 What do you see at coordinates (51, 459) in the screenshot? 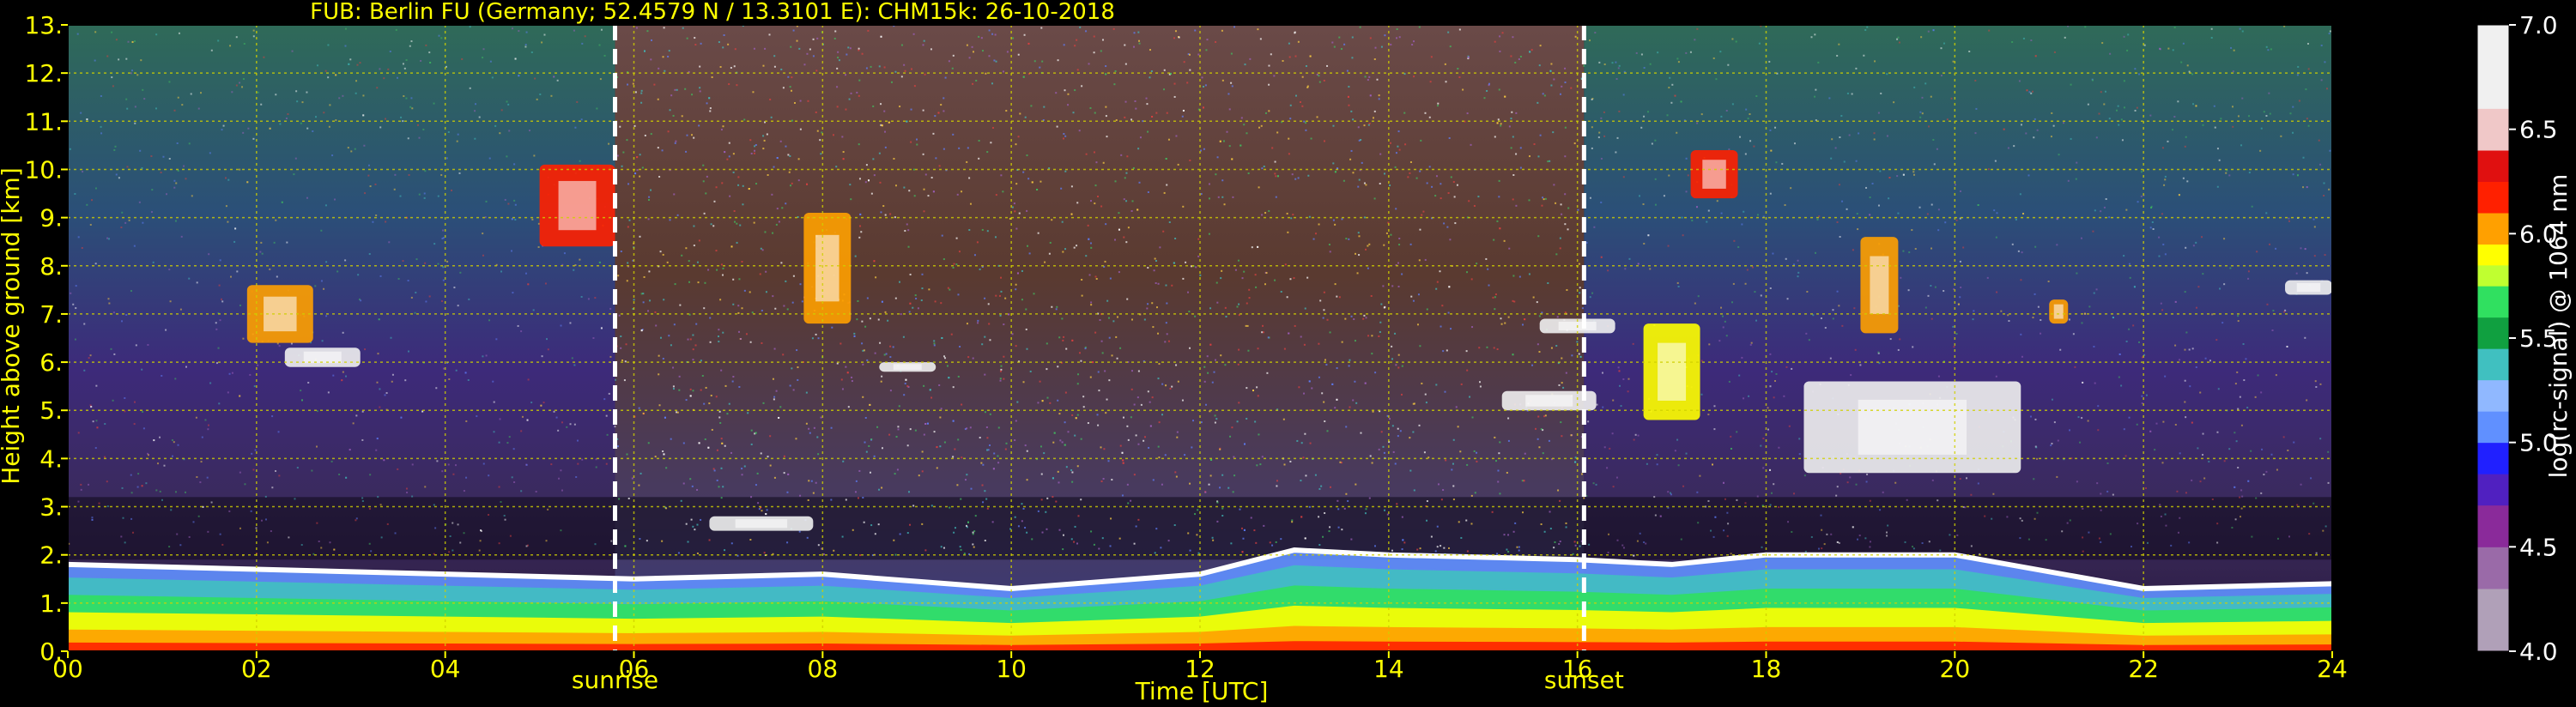
I see `y-tick-label: 4.` at bounding box center [51, 459].